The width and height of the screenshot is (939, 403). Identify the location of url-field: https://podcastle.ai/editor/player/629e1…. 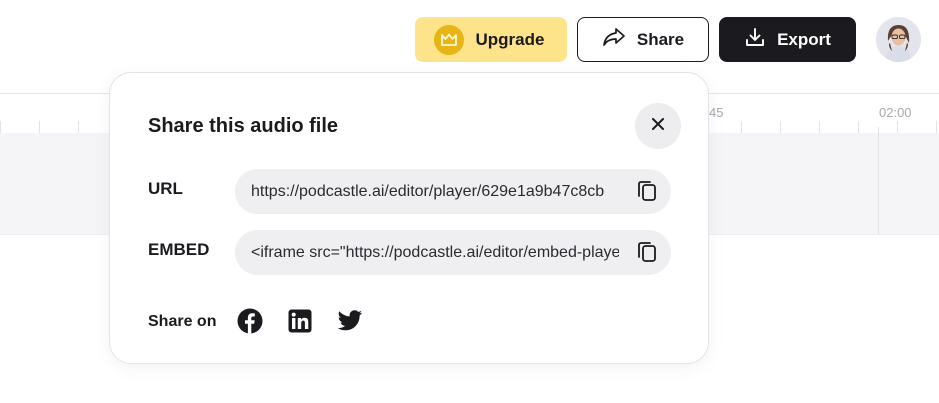
(453, 191).